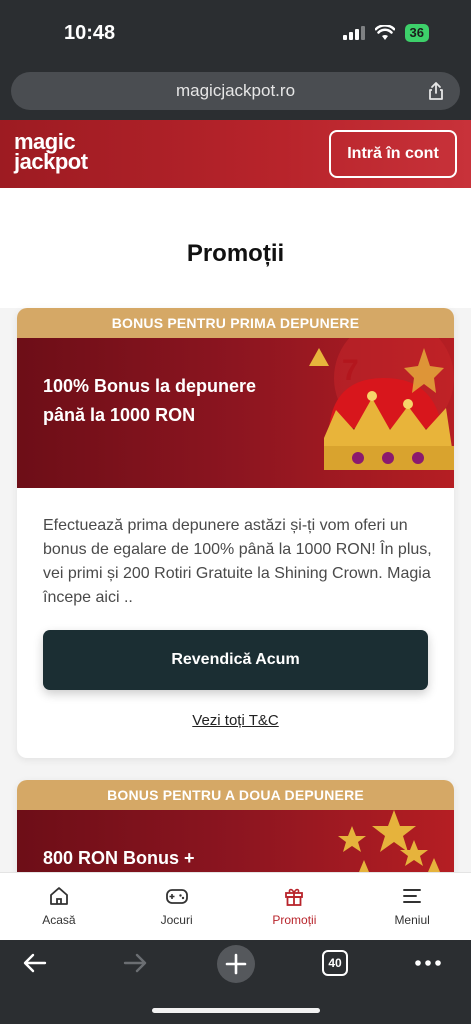 The height and width of the screenshot is (1024, 471). What do you see at coordinates (393, 154) in the screenshot?
I see `login-button: Intră în cont` at bounding box center [393, 154].